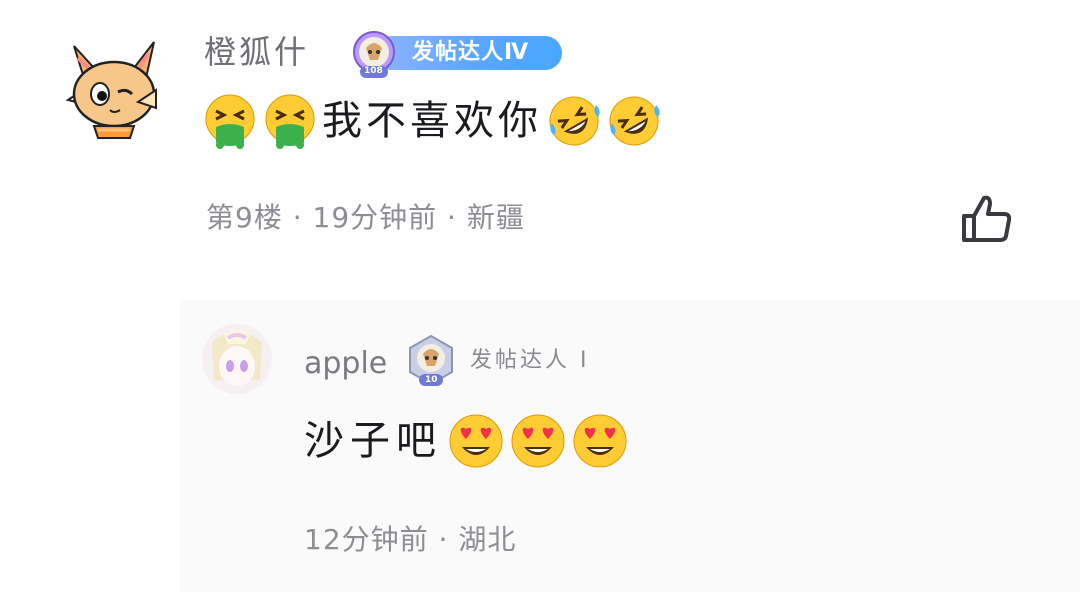 This screenshot has height=592, width=1080. What do you see at coordinates (373, 71) in the screenshot?
I see `badge-level: 108` at bounding box center [373, 71].